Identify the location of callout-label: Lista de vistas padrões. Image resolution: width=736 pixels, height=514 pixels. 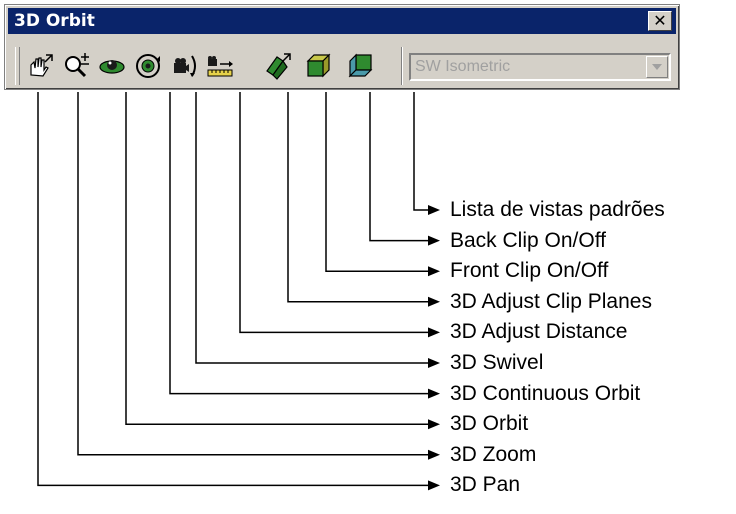
(557, 209).